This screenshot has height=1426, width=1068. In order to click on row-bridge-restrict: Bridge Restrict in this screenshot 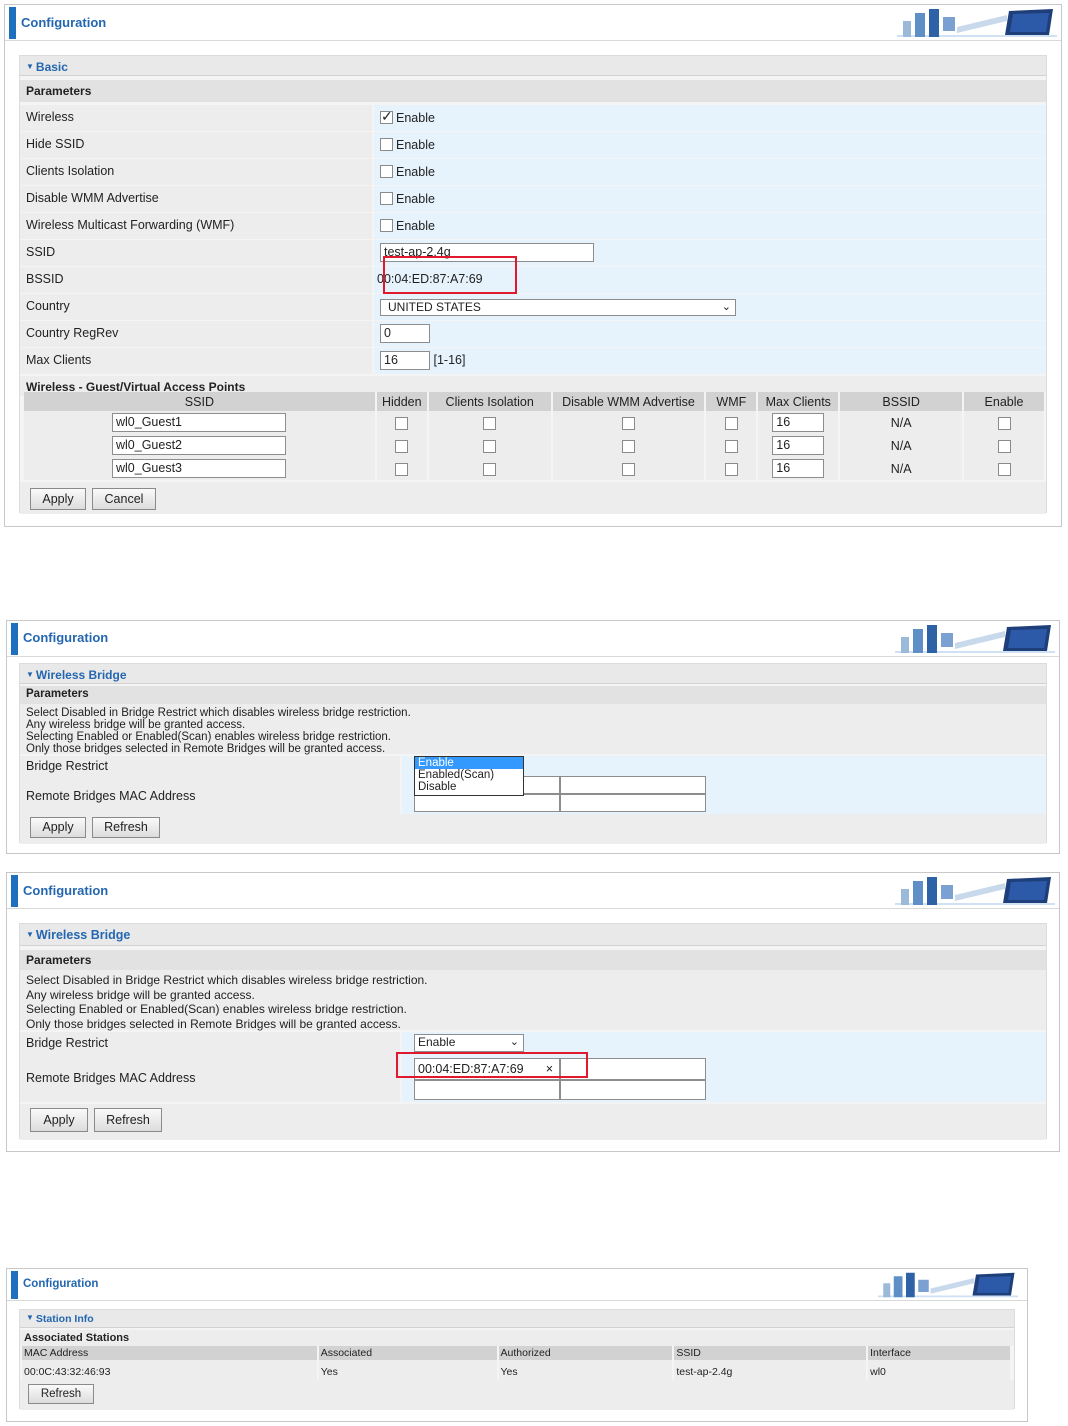, I will do `click(533, 767)`.